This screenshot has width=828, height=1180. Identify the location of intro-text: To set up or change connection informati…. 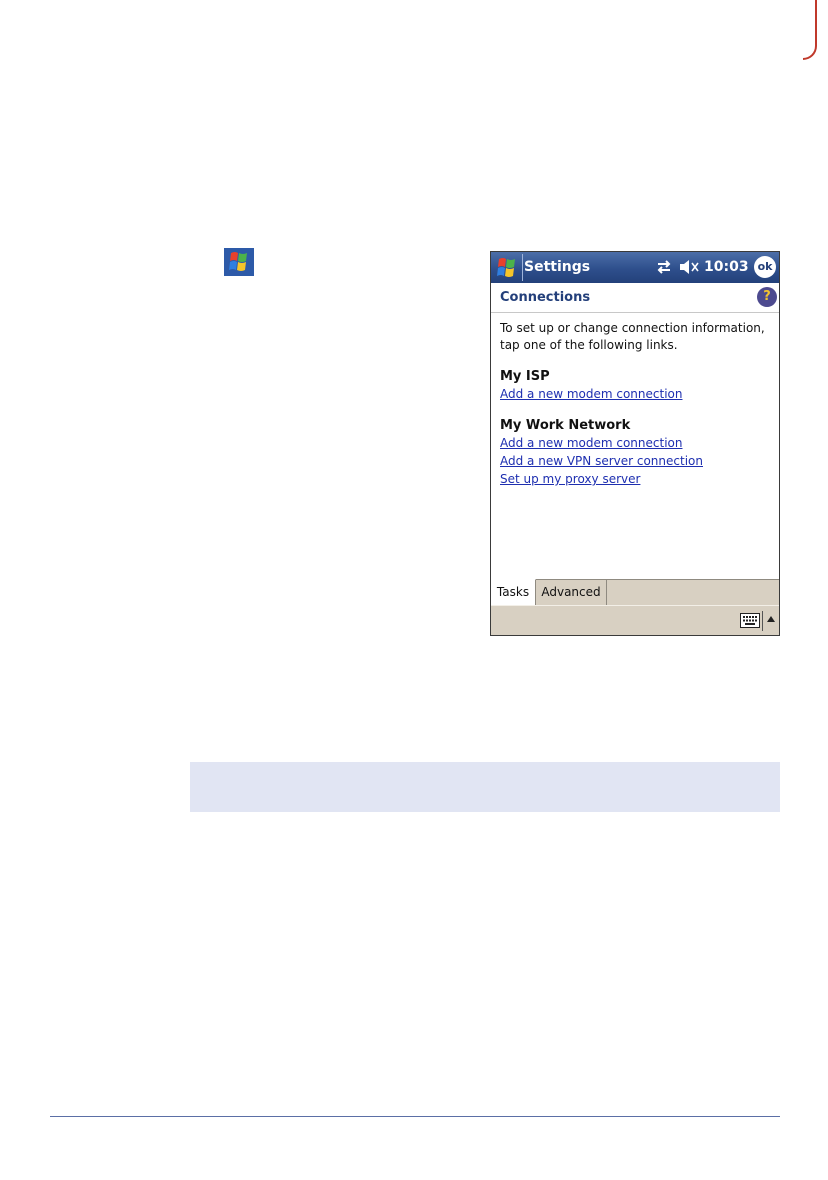
(632, 336).